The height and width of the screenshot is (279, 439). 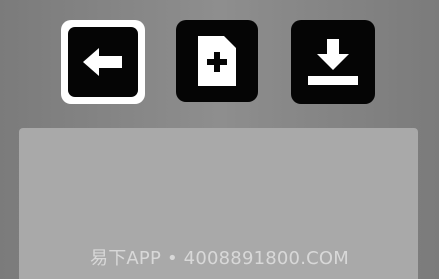 I want to click on new-document-button, so click(x=217, y=61).